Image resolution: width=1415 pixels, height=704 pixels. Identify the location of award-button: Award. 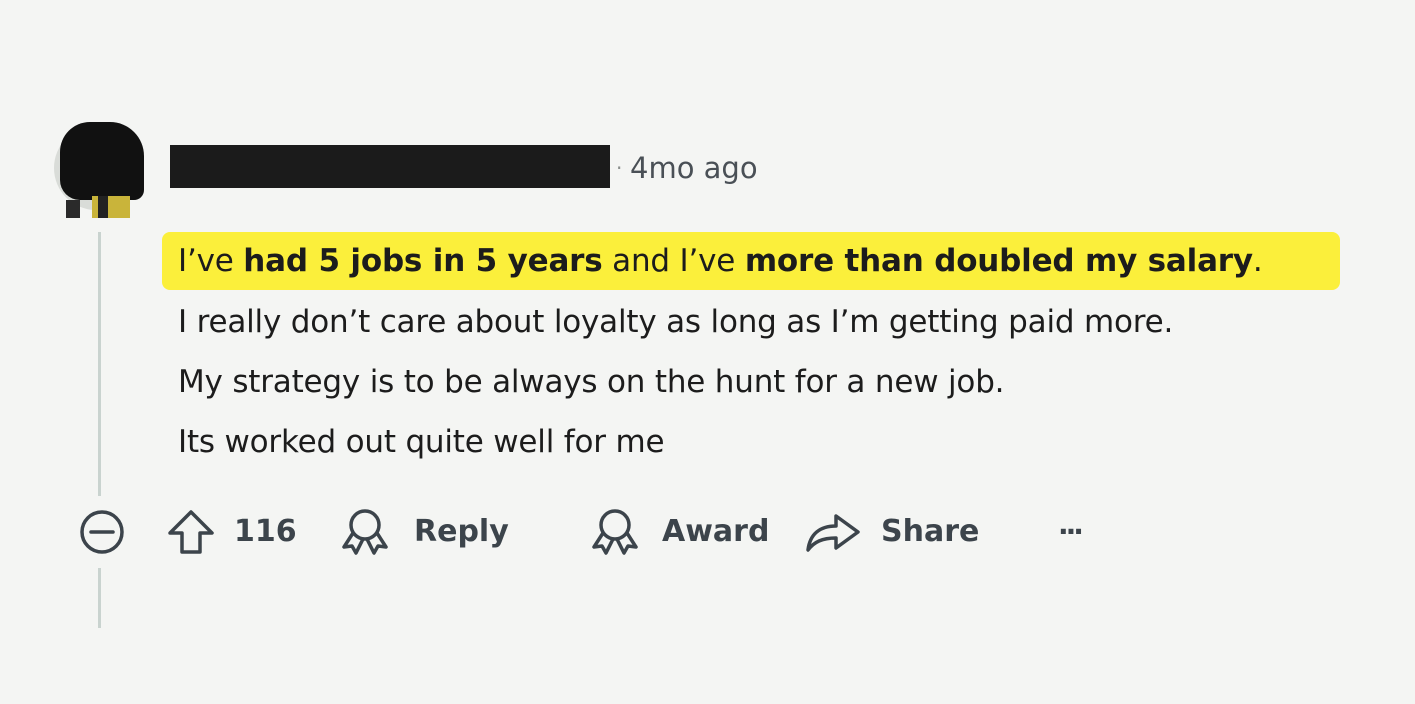
(678, 532).